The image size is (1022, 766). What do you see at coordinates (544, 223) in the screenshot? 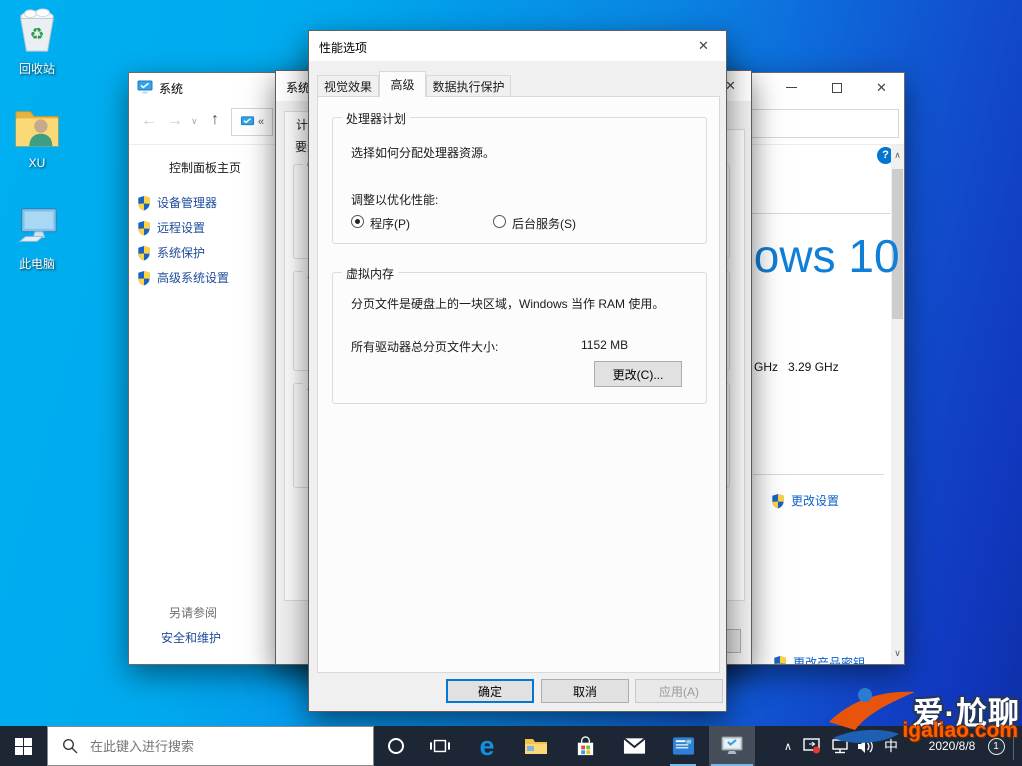
I see `radio-services-label: 后台服务(S)` at bounding box center [544, 223].